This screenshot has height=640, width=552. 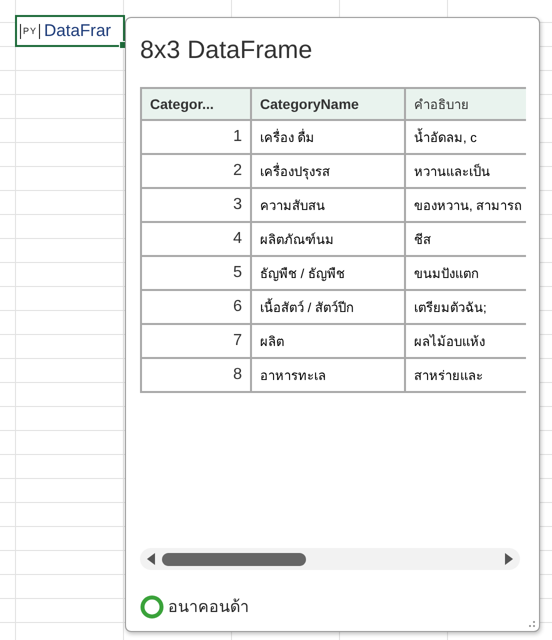 What do you see at coordinates (328, 307) in the screenshot?
I see `table-cell: เนื้อสัตว์ / สัตว์ปีก` at bounding box center [328, 307].